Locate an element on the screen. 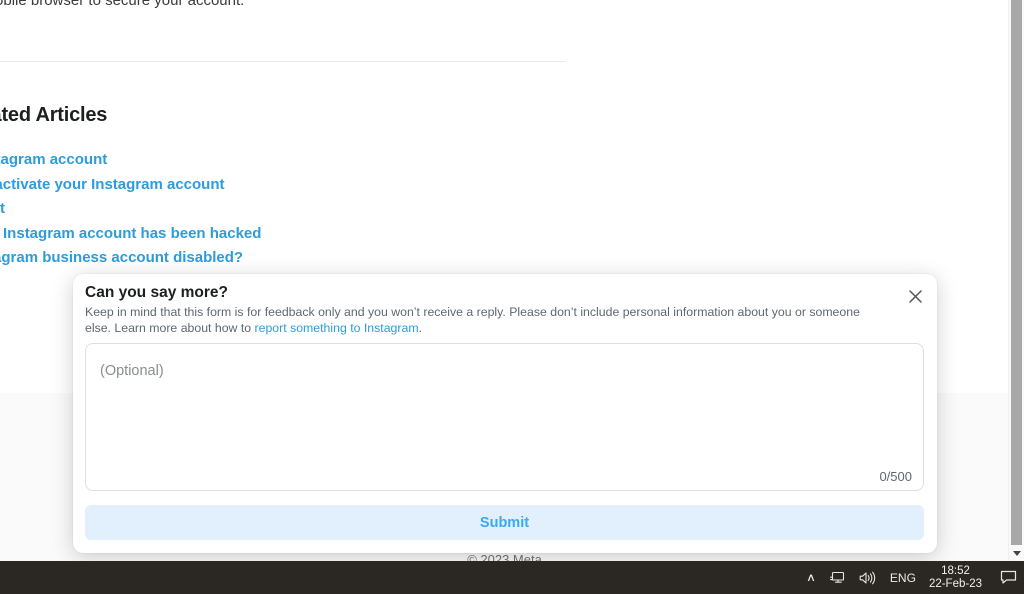 The image size is (1024, 594). close-icon is located at coordinates (915, 296).